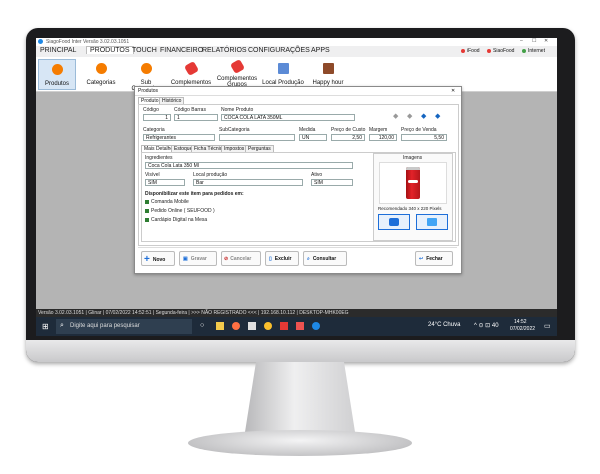  I want to click on previous-record-icon: ◆, so click(409, 116).